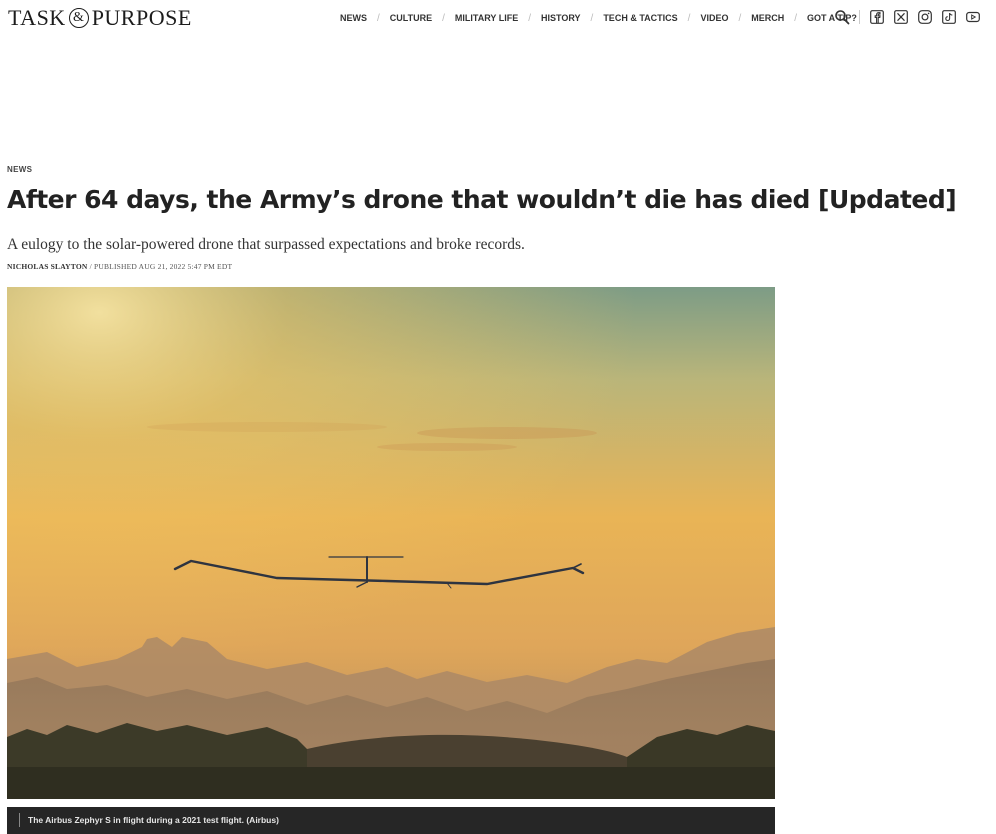  I want to click on search-icon, so click(842, 17).